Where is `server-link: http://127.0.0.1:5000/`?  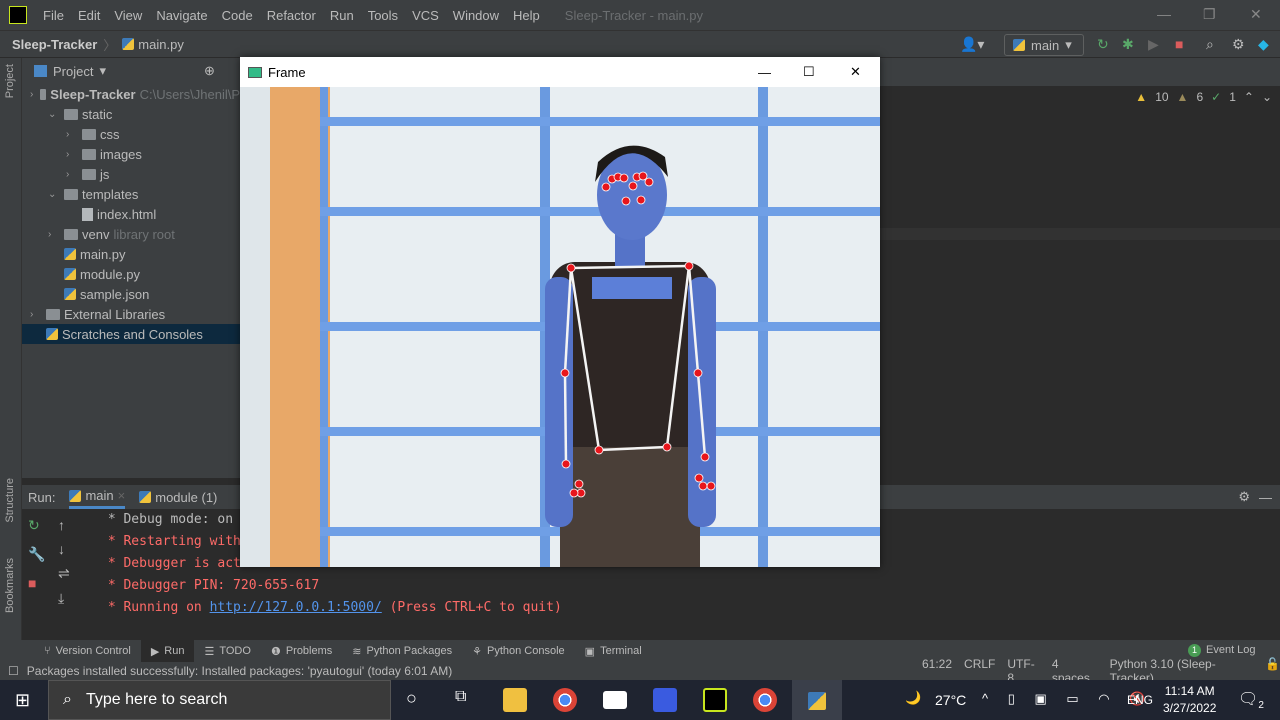 server-link: http://127.0.0.1:5000/ is located at coordinates (296, 607).